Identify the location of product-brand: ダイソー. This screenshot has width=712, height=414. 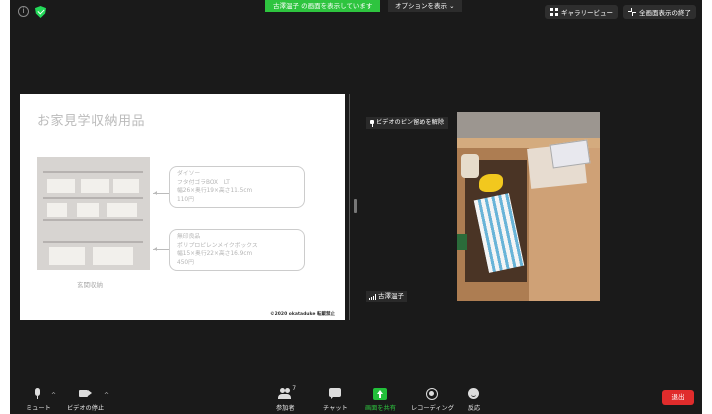
(189, 174).